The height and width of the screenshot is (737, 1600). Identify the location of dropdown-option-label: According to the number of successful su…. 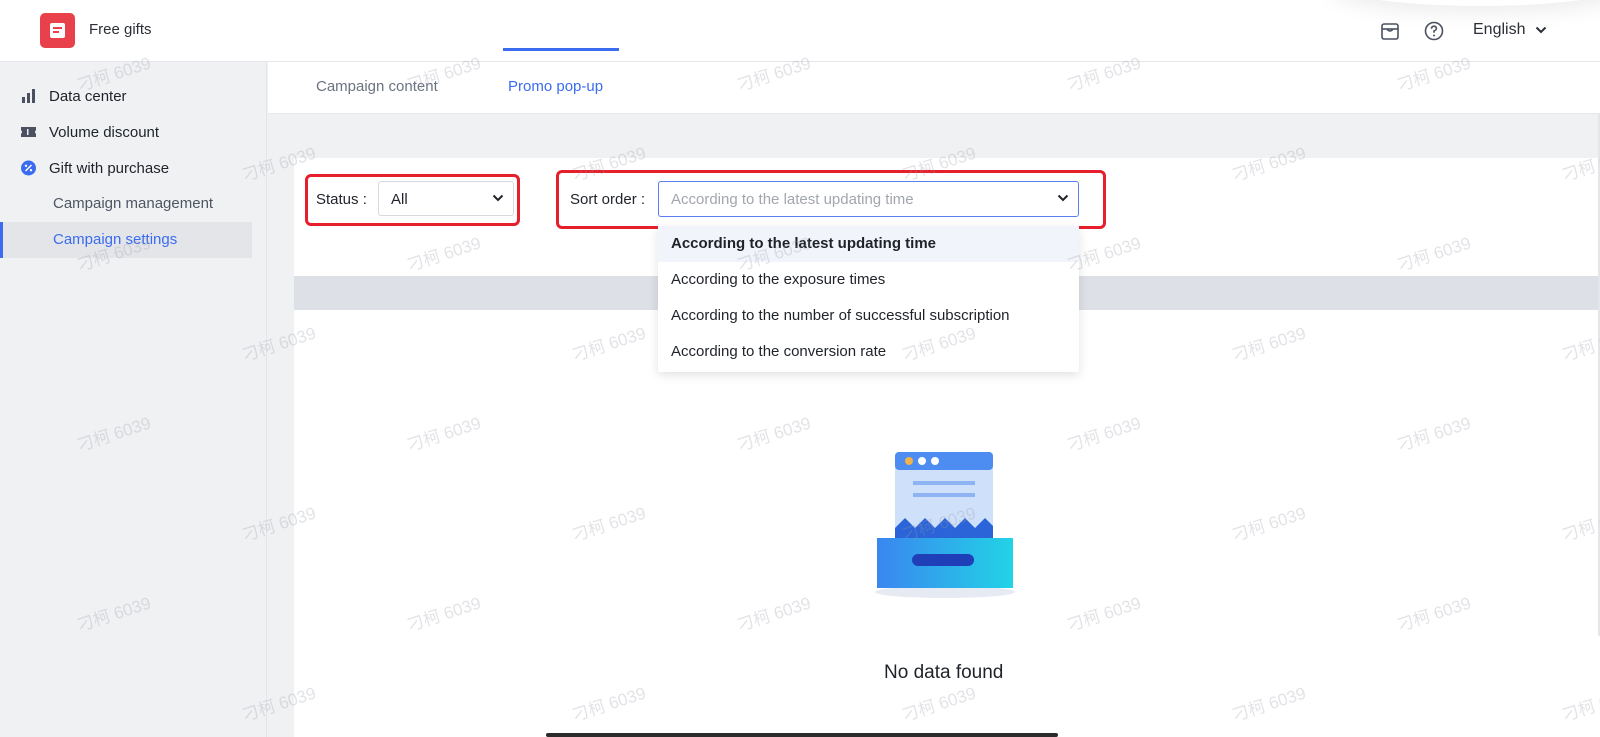
(840, 315).